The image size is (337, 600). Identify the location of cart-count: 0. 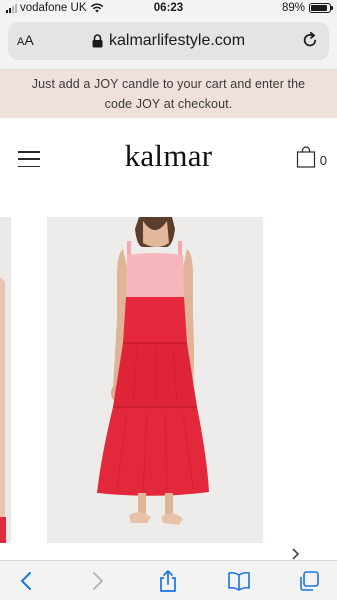
(323, 160).